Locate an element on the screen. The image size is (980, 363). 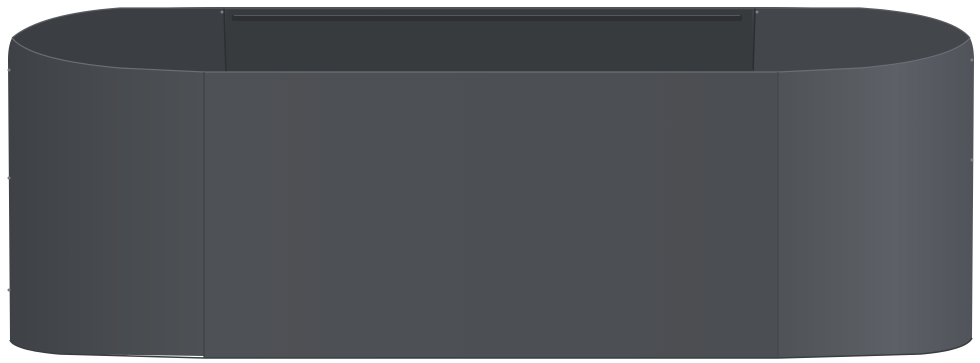
bolt-left-mid is located at coordinates (9, 178).